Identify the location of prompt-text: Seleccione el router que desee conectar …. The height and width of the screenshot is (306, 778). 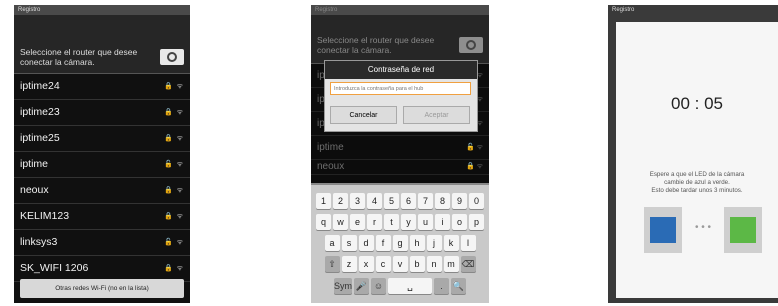
(79, 57).